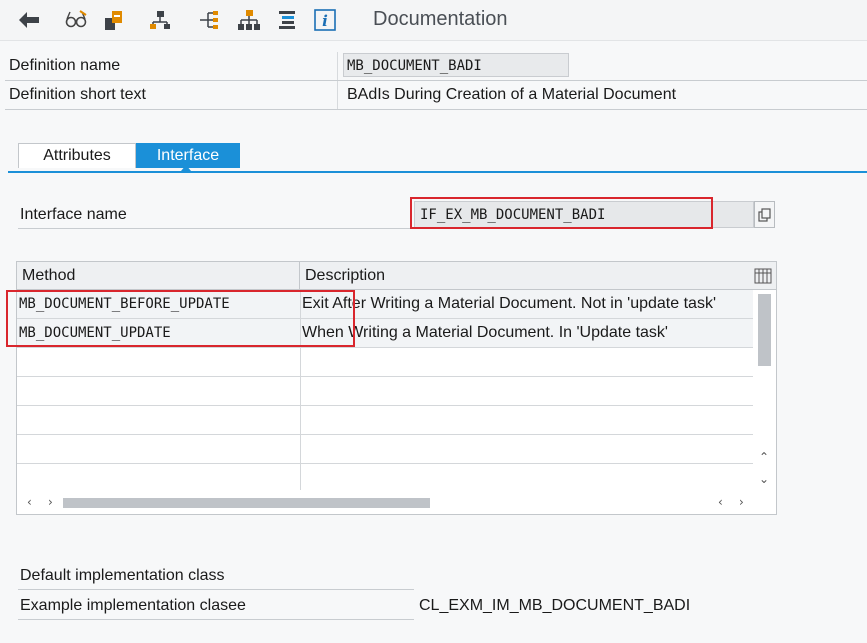  Describe the element at coordinates (249, 20) in the screenshot. I see `org-tree-icon` at that location.